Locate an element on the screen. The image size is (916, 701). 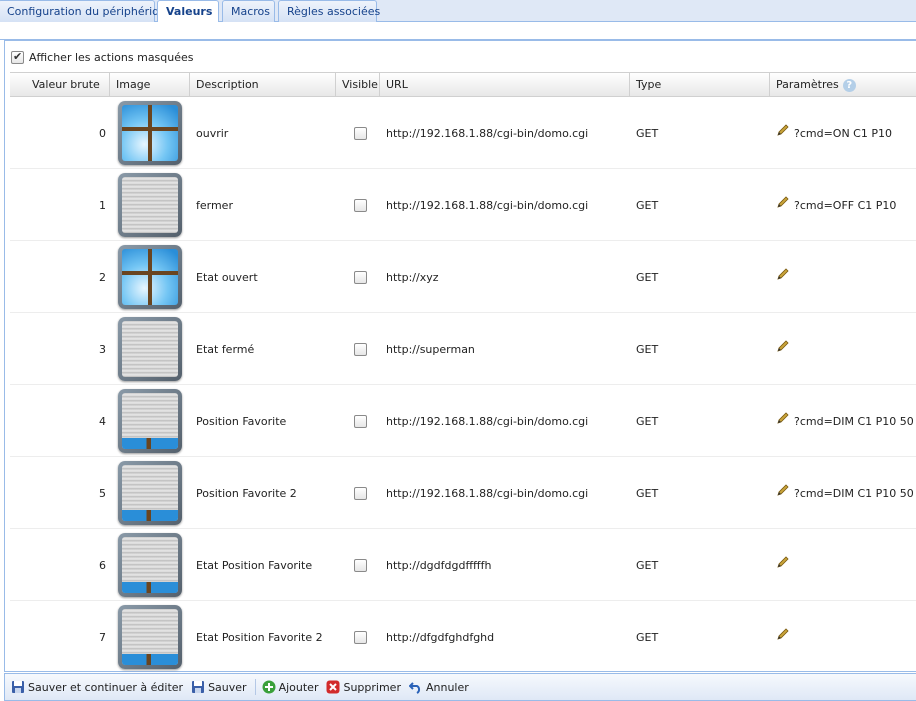
header-params-label: Paramètres is located at coordinates (807, 84).